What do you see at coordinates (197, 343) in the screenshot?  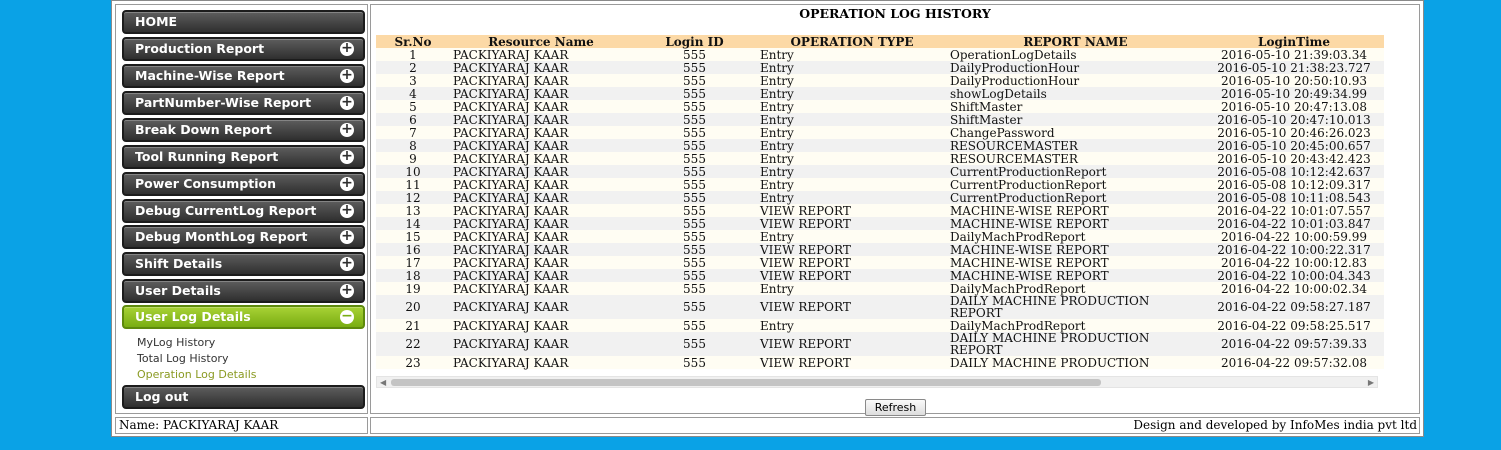 I see `submenu-link-mylog-history: MyLog History` at bounding box center [197, 343].